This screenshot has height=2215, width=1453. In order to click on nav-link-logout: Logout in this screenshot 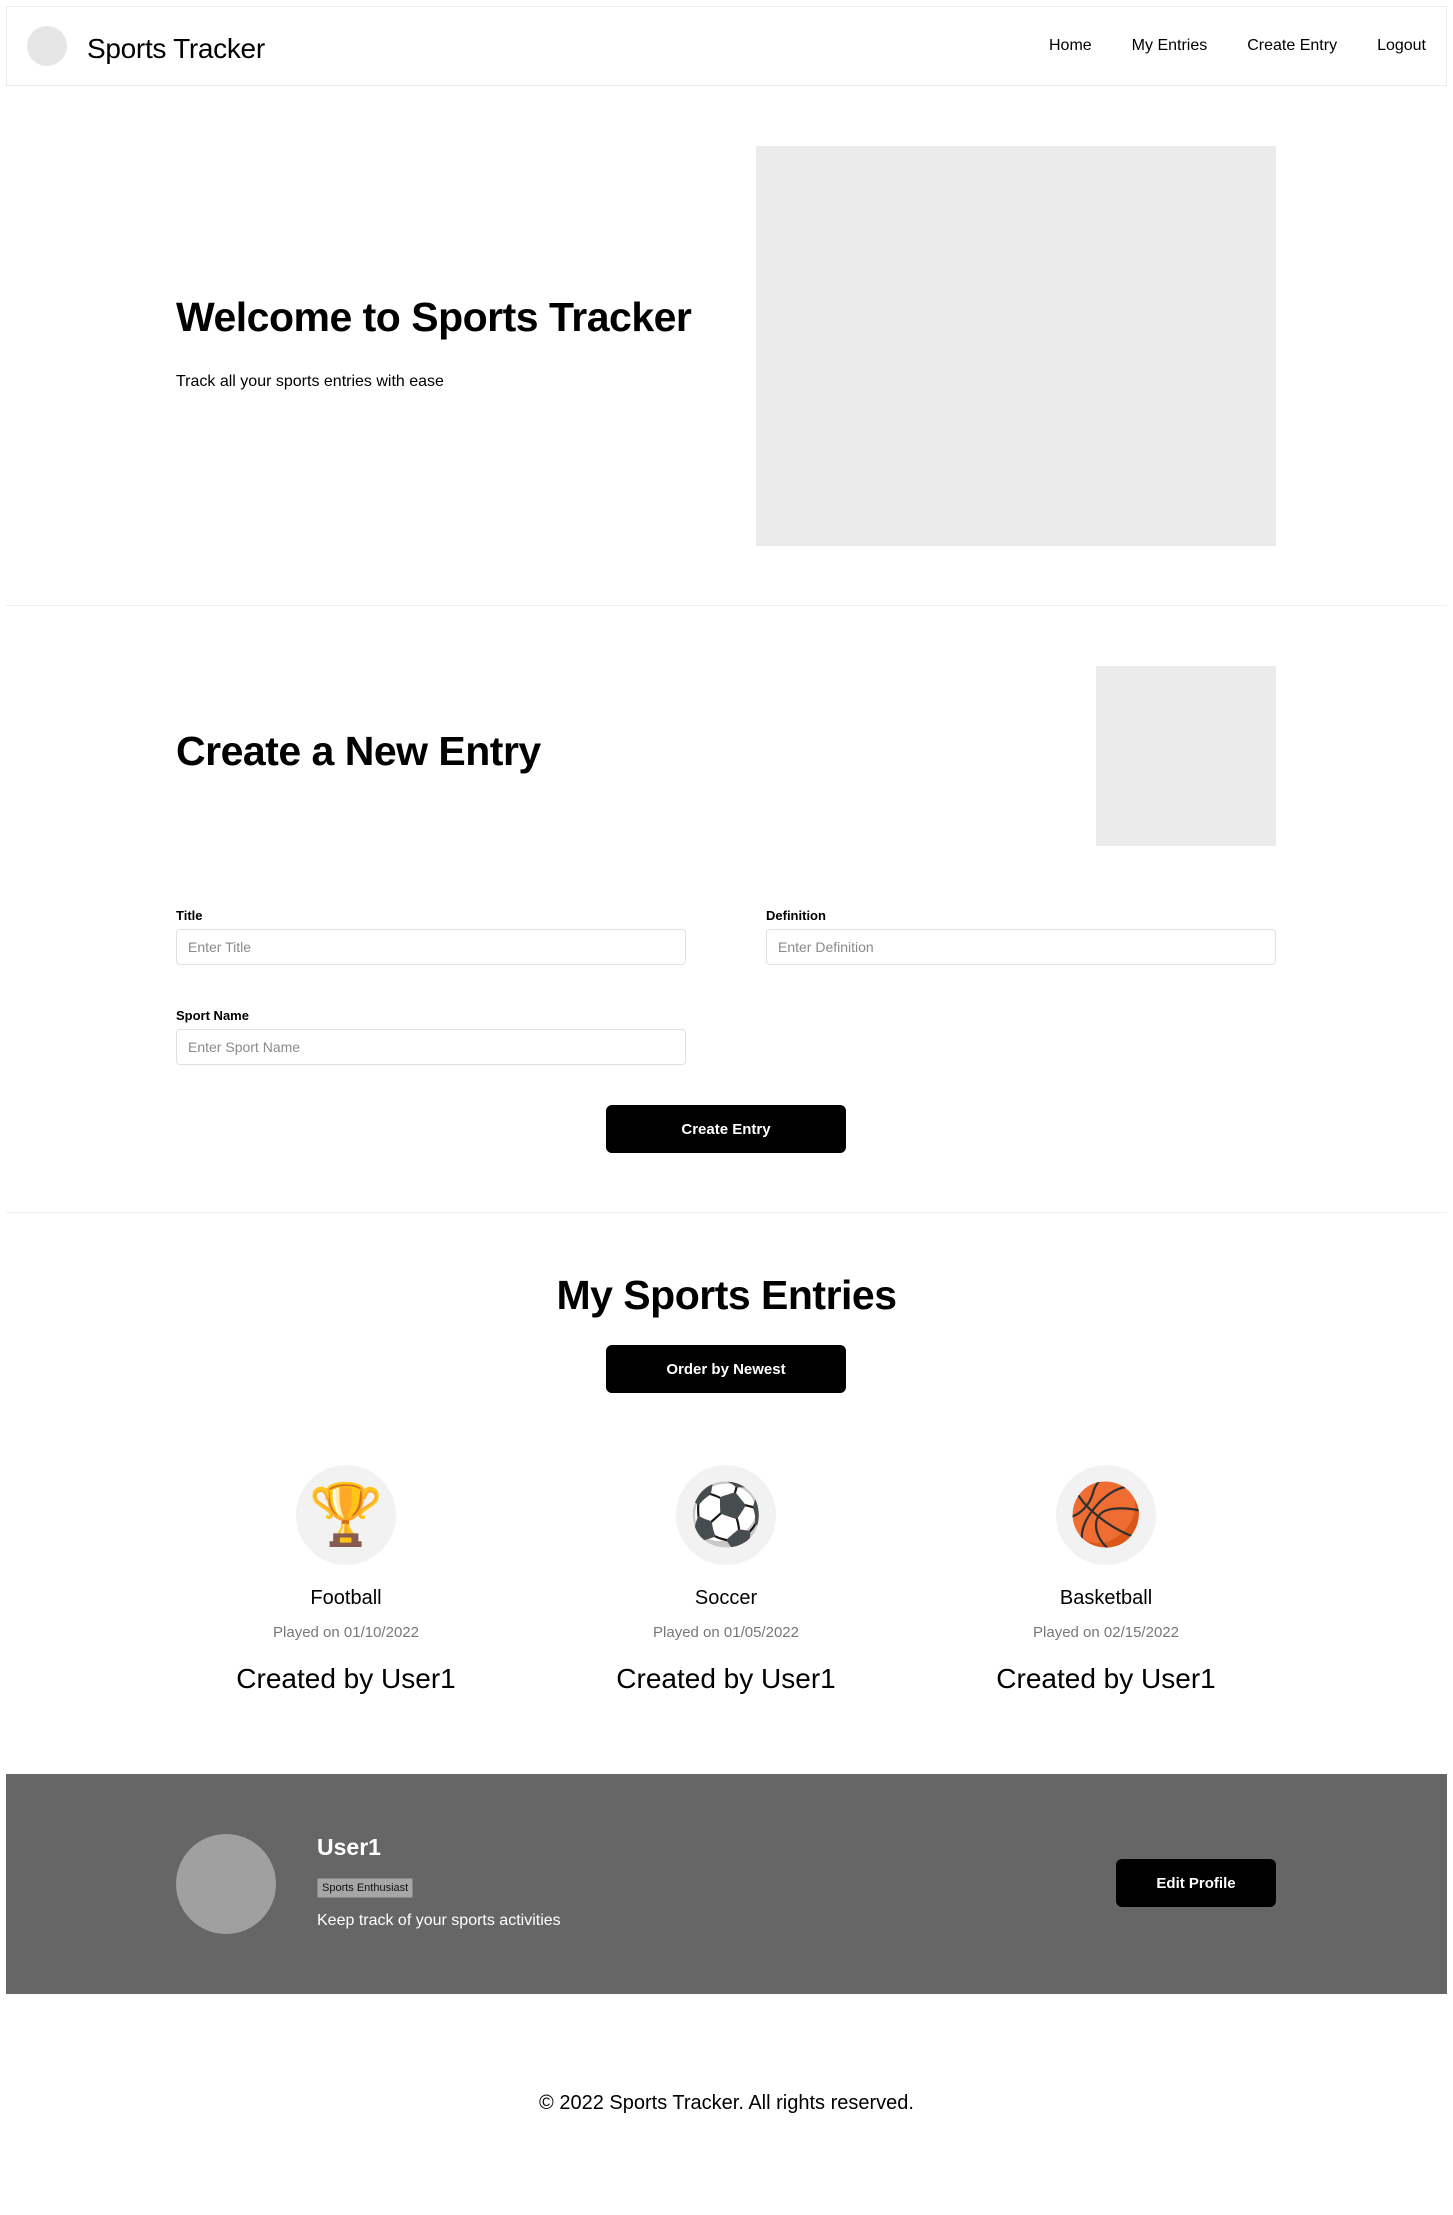, I will do `click(1401, 46)`.